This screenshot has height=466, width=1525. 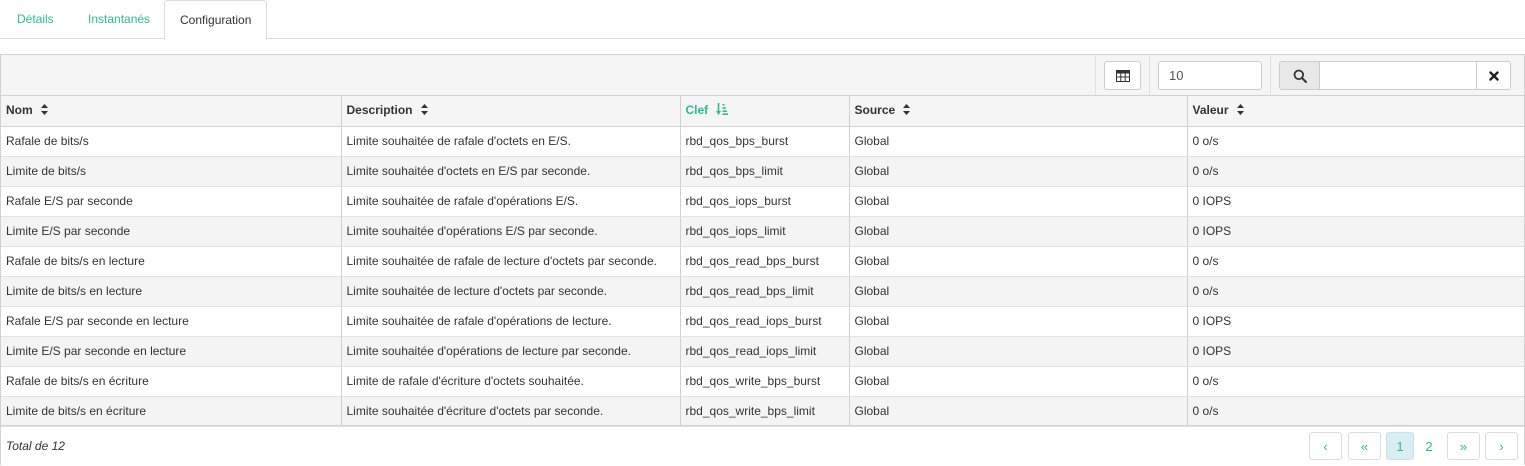 I want to click on table-header-row: Nom Description Clef Source Valeur, so click(x=762, y=111).